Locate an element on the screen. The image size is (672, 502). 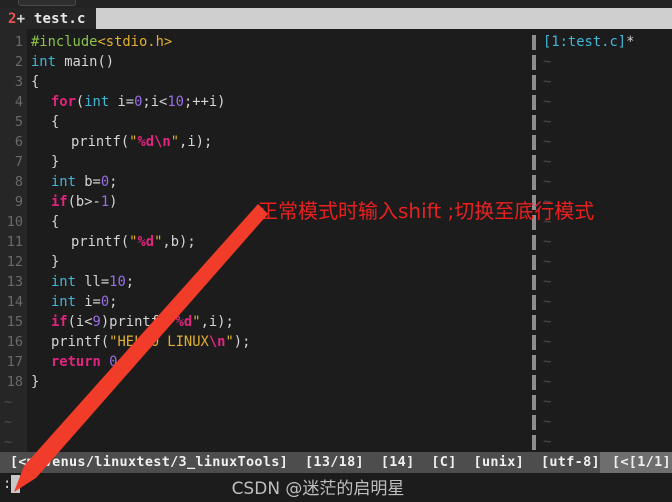
code-line: int b=0; is located at coordinates (84, 182).